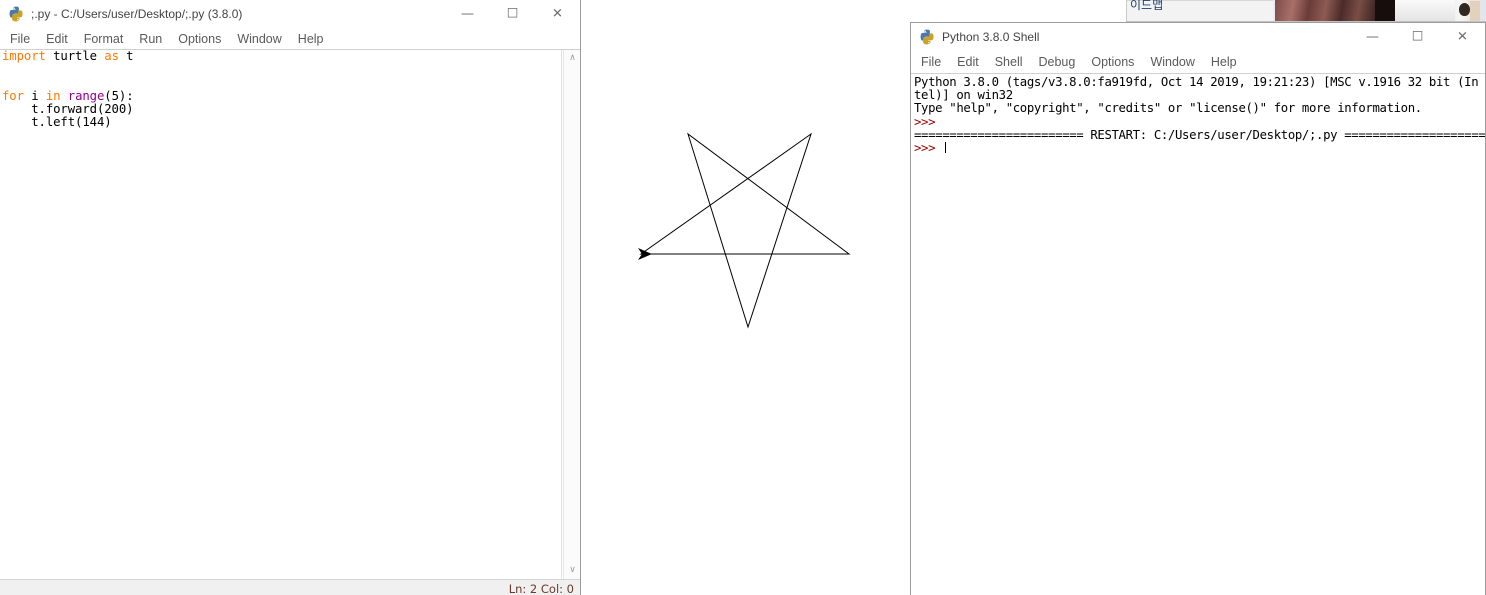 The image size is (1486, 595). What do you see at coordinates (1385, 11) in the screenshot?
I see `background-dark-thumbnail` at bounding box center [1385, 11].